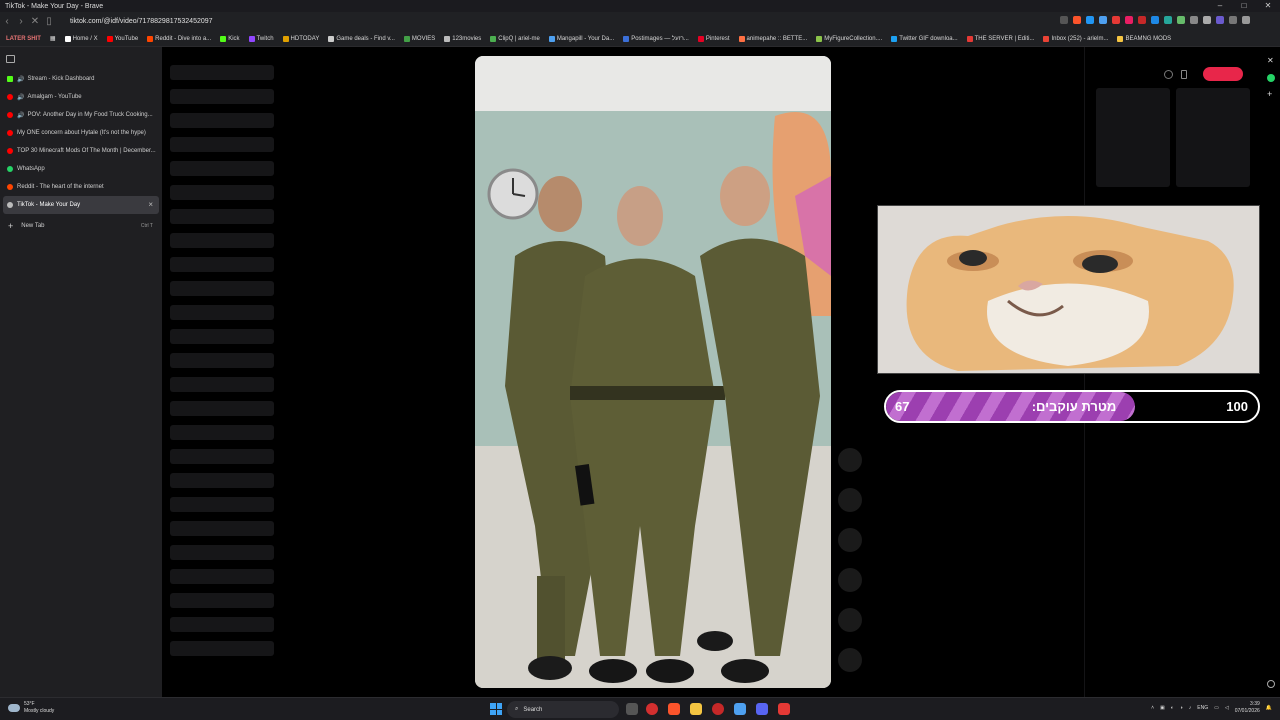  I want to click on repost-button, so click(850, 620).